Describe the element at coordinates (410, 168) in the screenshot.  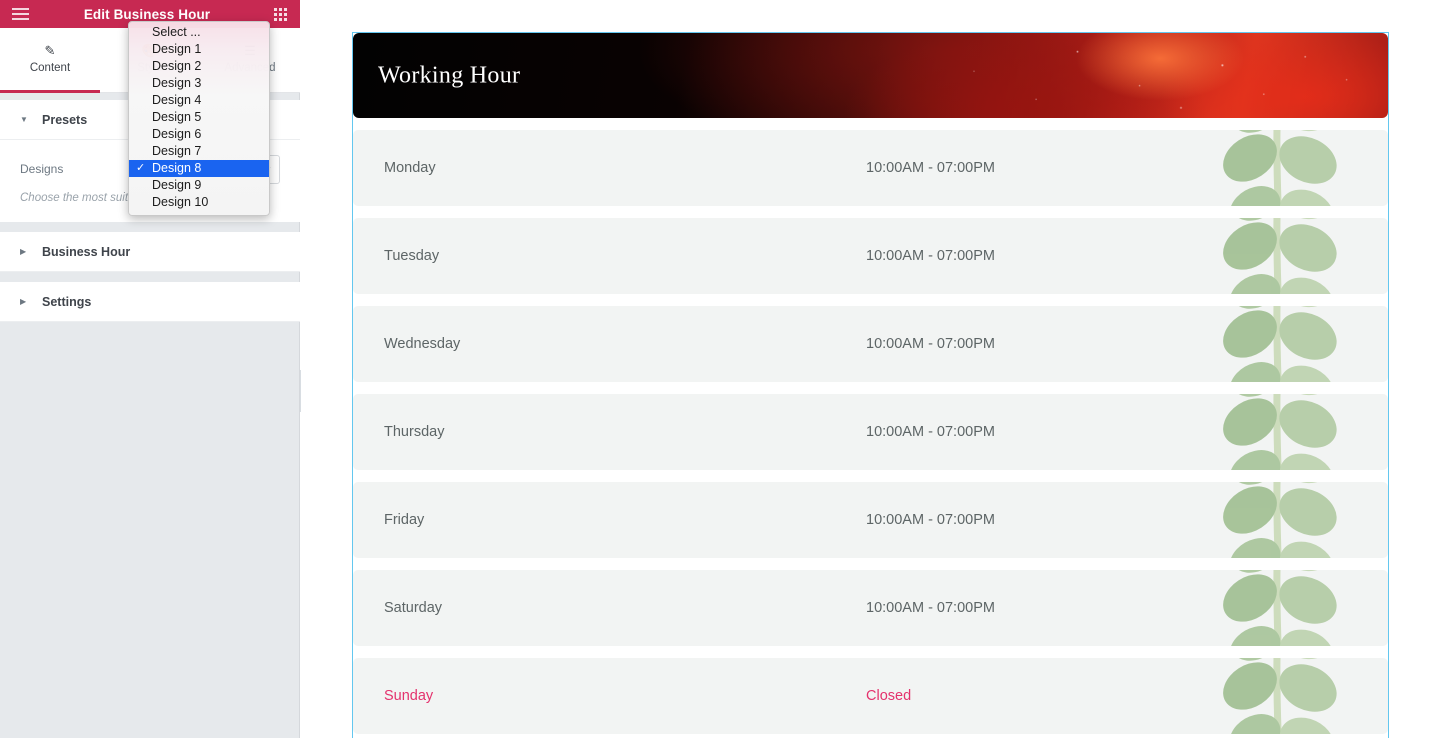
I see `day-label: Monday` at that location.